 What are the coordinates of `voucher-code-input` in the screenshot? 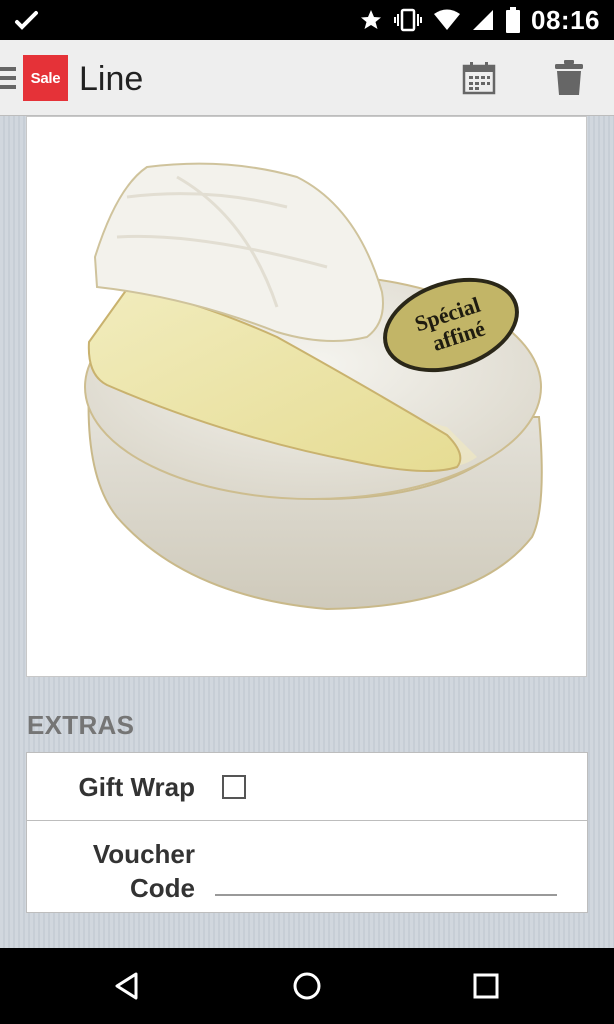 It's located at (386, 894).